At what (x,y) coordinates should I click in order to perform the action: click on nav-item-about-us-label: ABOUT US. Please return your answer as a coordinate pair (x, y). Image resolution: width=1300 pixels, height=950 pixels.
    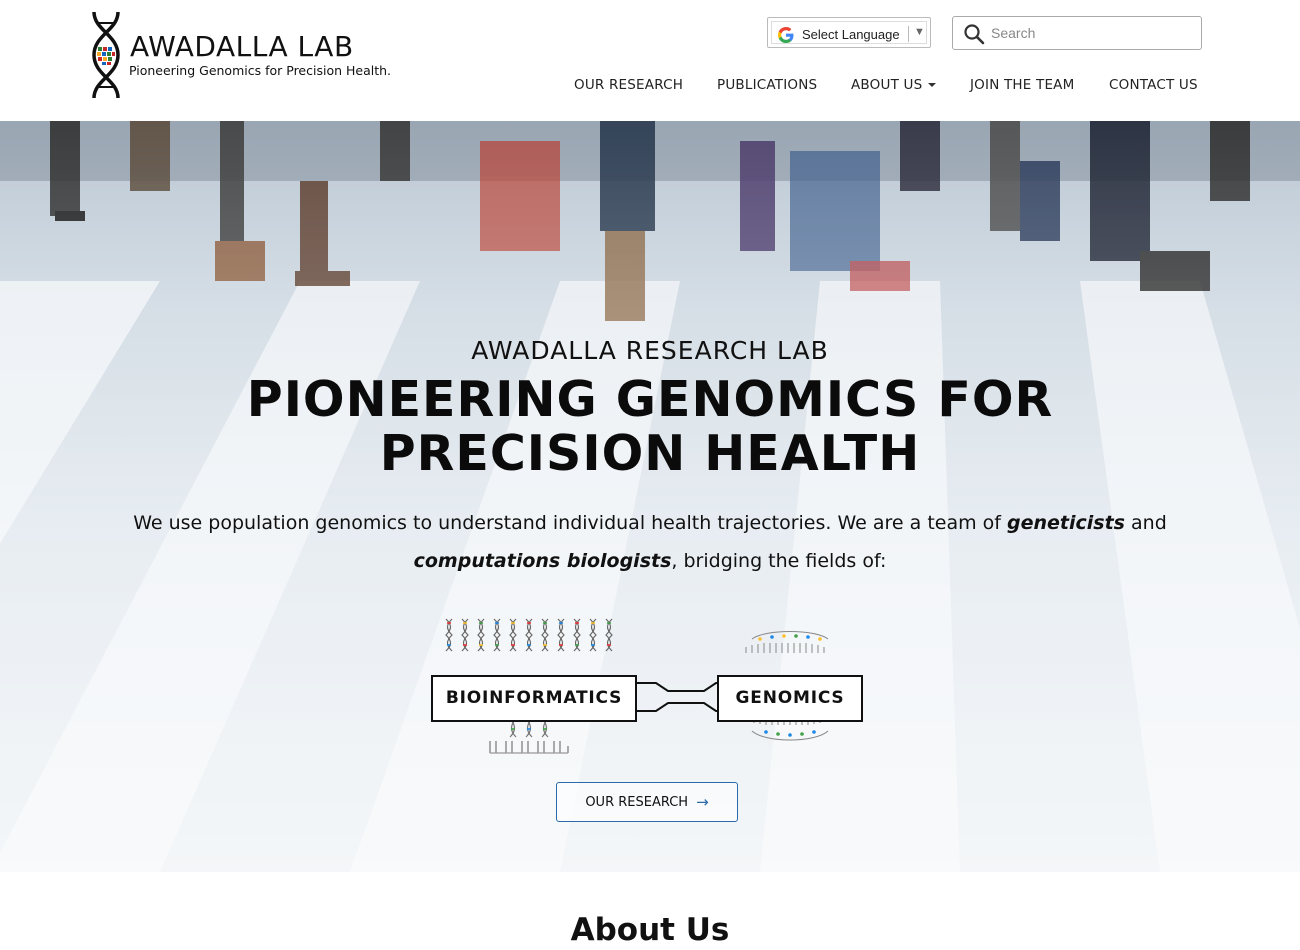
    Looking at the image, I should click on (887, 85).